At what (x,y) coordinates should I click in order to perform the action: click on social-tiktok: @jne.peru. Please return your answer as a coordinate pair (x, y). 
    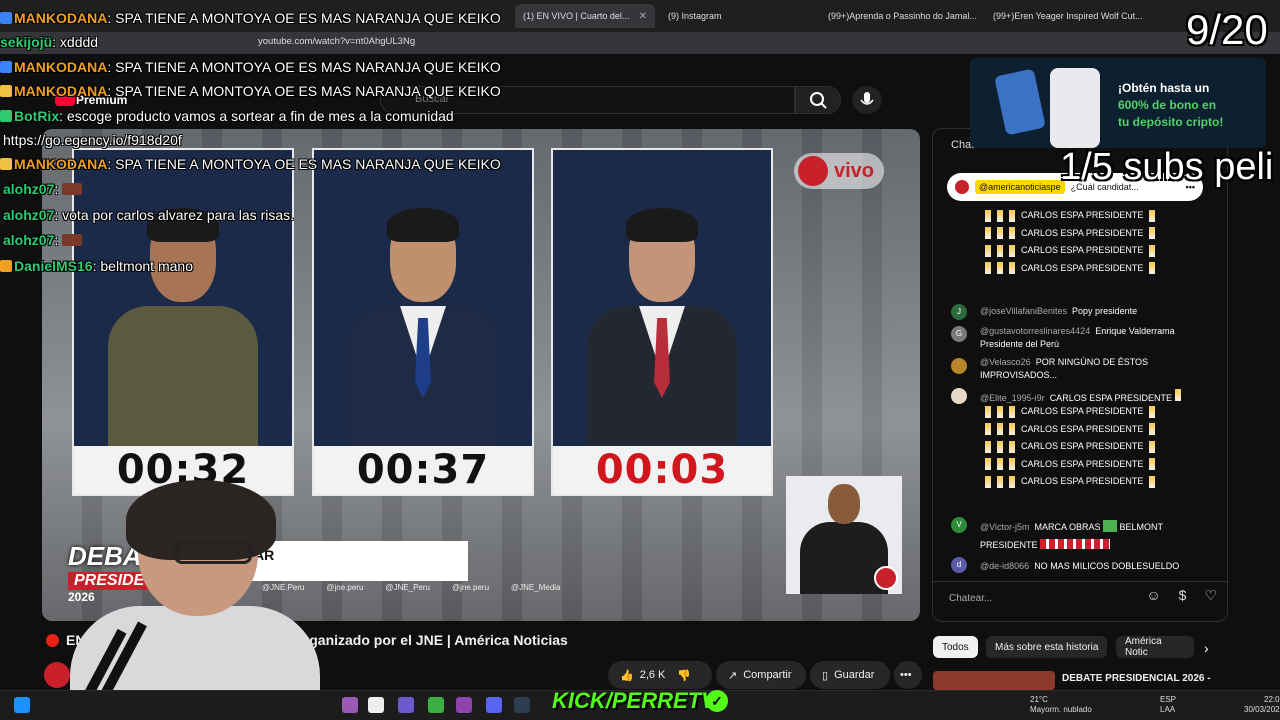
    Looking at the image, I should click on (470, 587).